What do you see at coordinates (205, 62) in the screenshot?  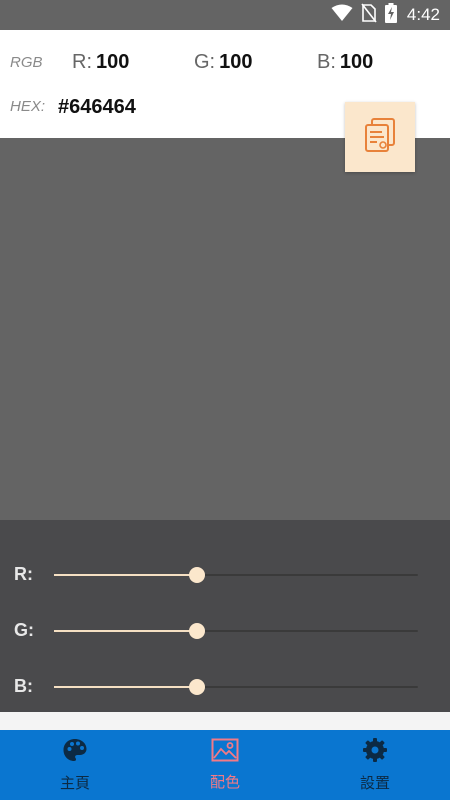 I see `green-key: G:` at bounding box center [205, 62].